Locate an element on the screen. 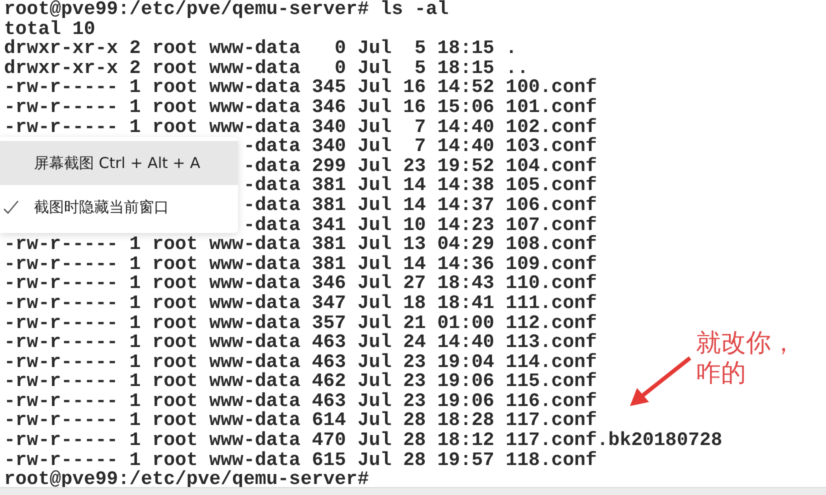  annotation-arrow is located at coordinates (660, 382).